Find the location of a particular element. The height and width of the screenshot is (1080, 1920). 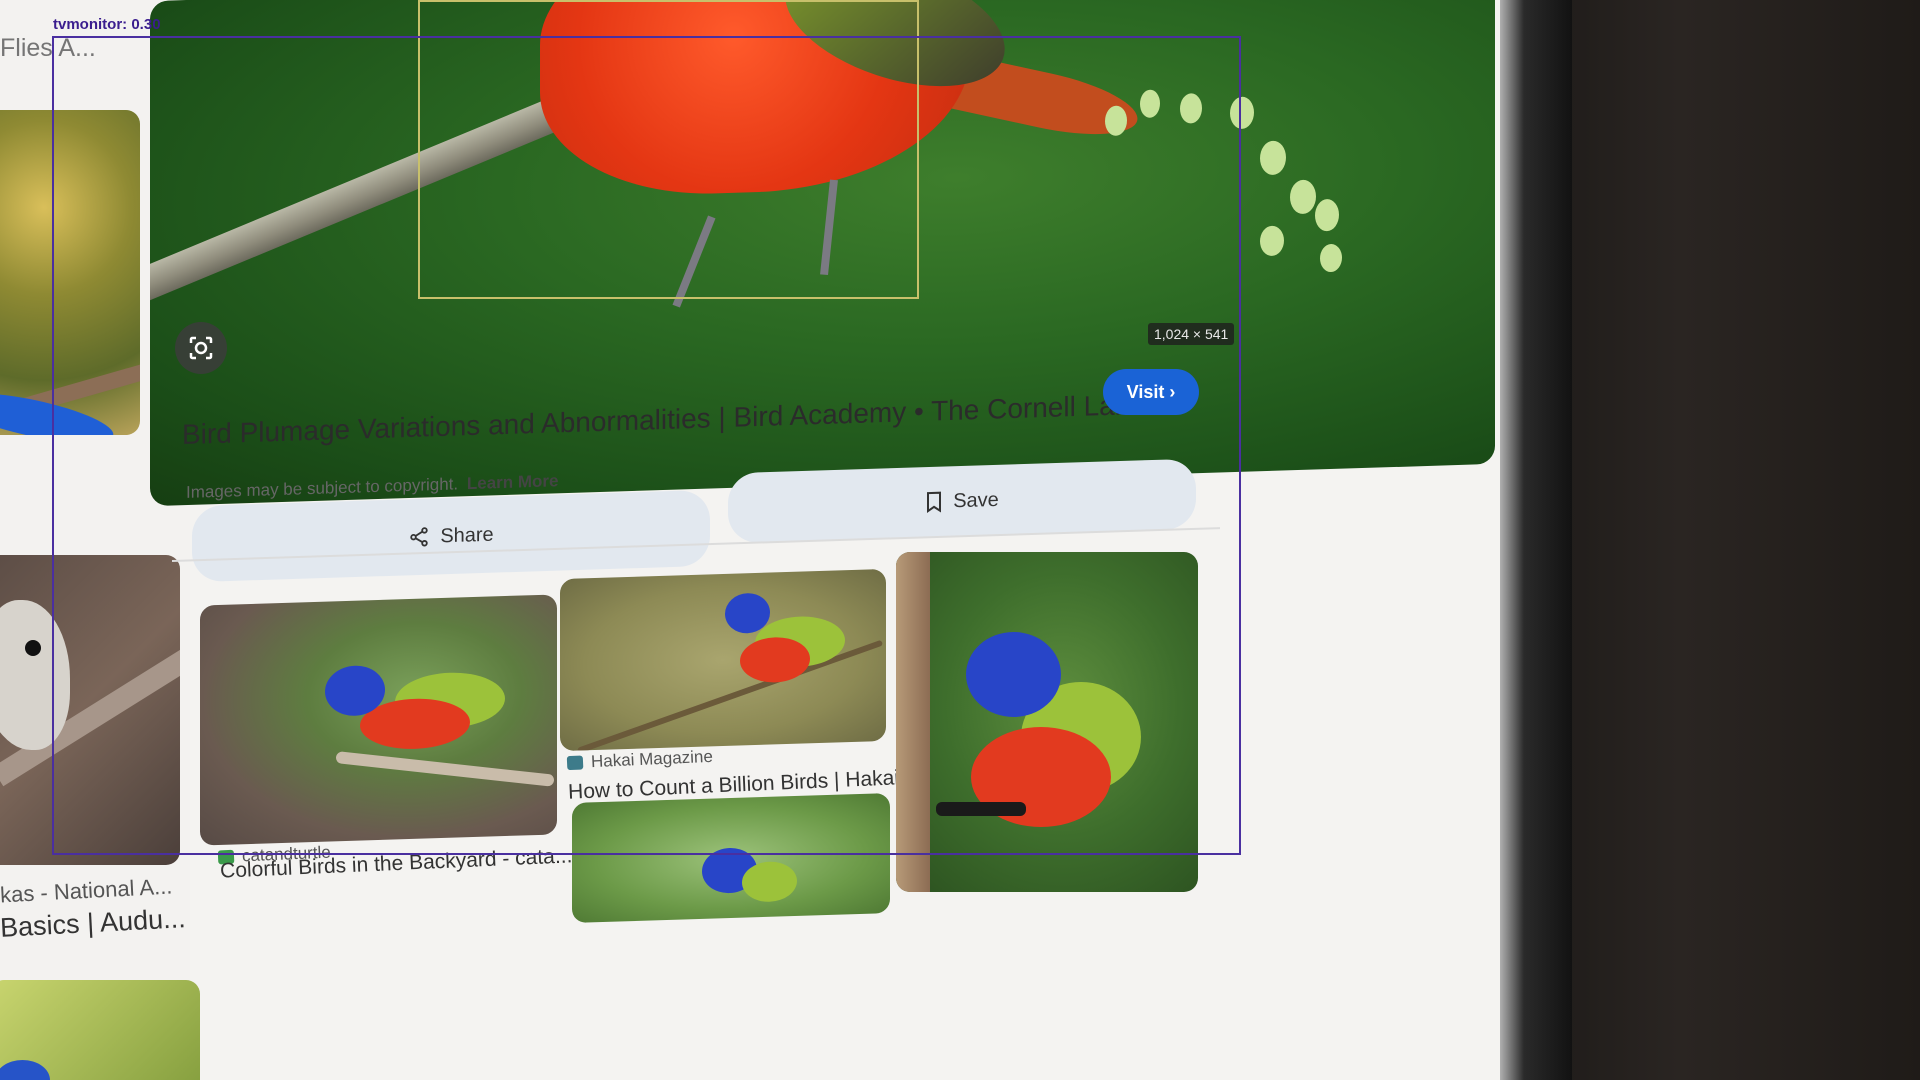

visit-button: Visit › is located at coordinates (1151, 392).